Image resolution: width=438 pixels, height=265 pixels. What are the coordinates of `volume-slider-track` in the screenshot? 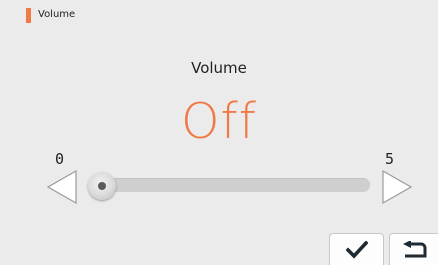 It's located at (230, 185).